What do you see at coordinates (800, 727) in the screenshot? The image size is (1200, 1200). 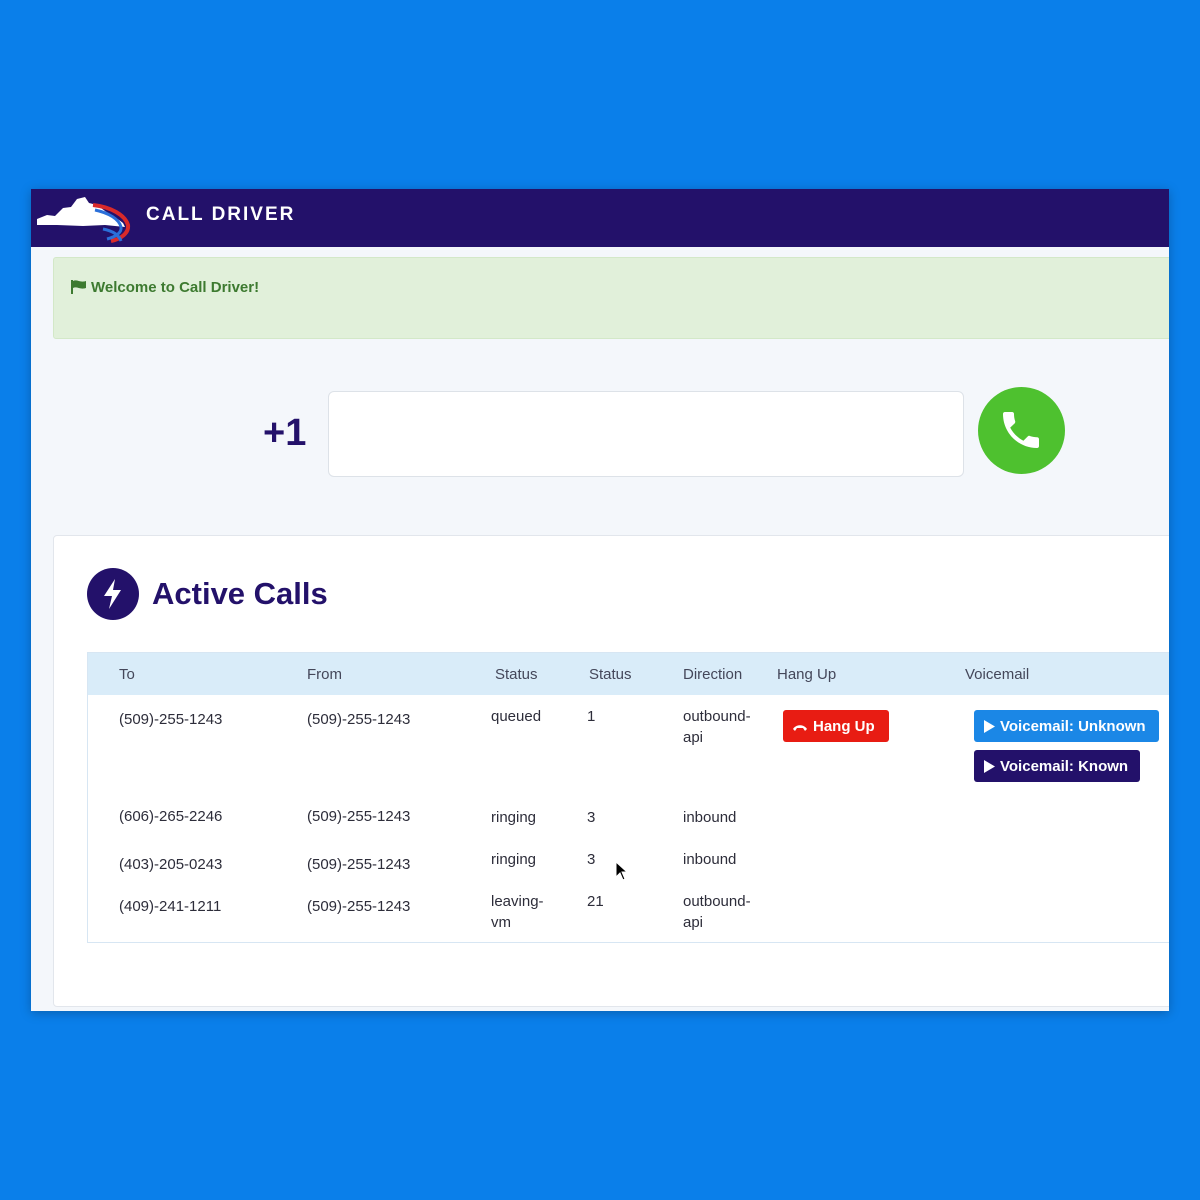 I see `hang-up-phone-icon` at bounding box center [800, 727].